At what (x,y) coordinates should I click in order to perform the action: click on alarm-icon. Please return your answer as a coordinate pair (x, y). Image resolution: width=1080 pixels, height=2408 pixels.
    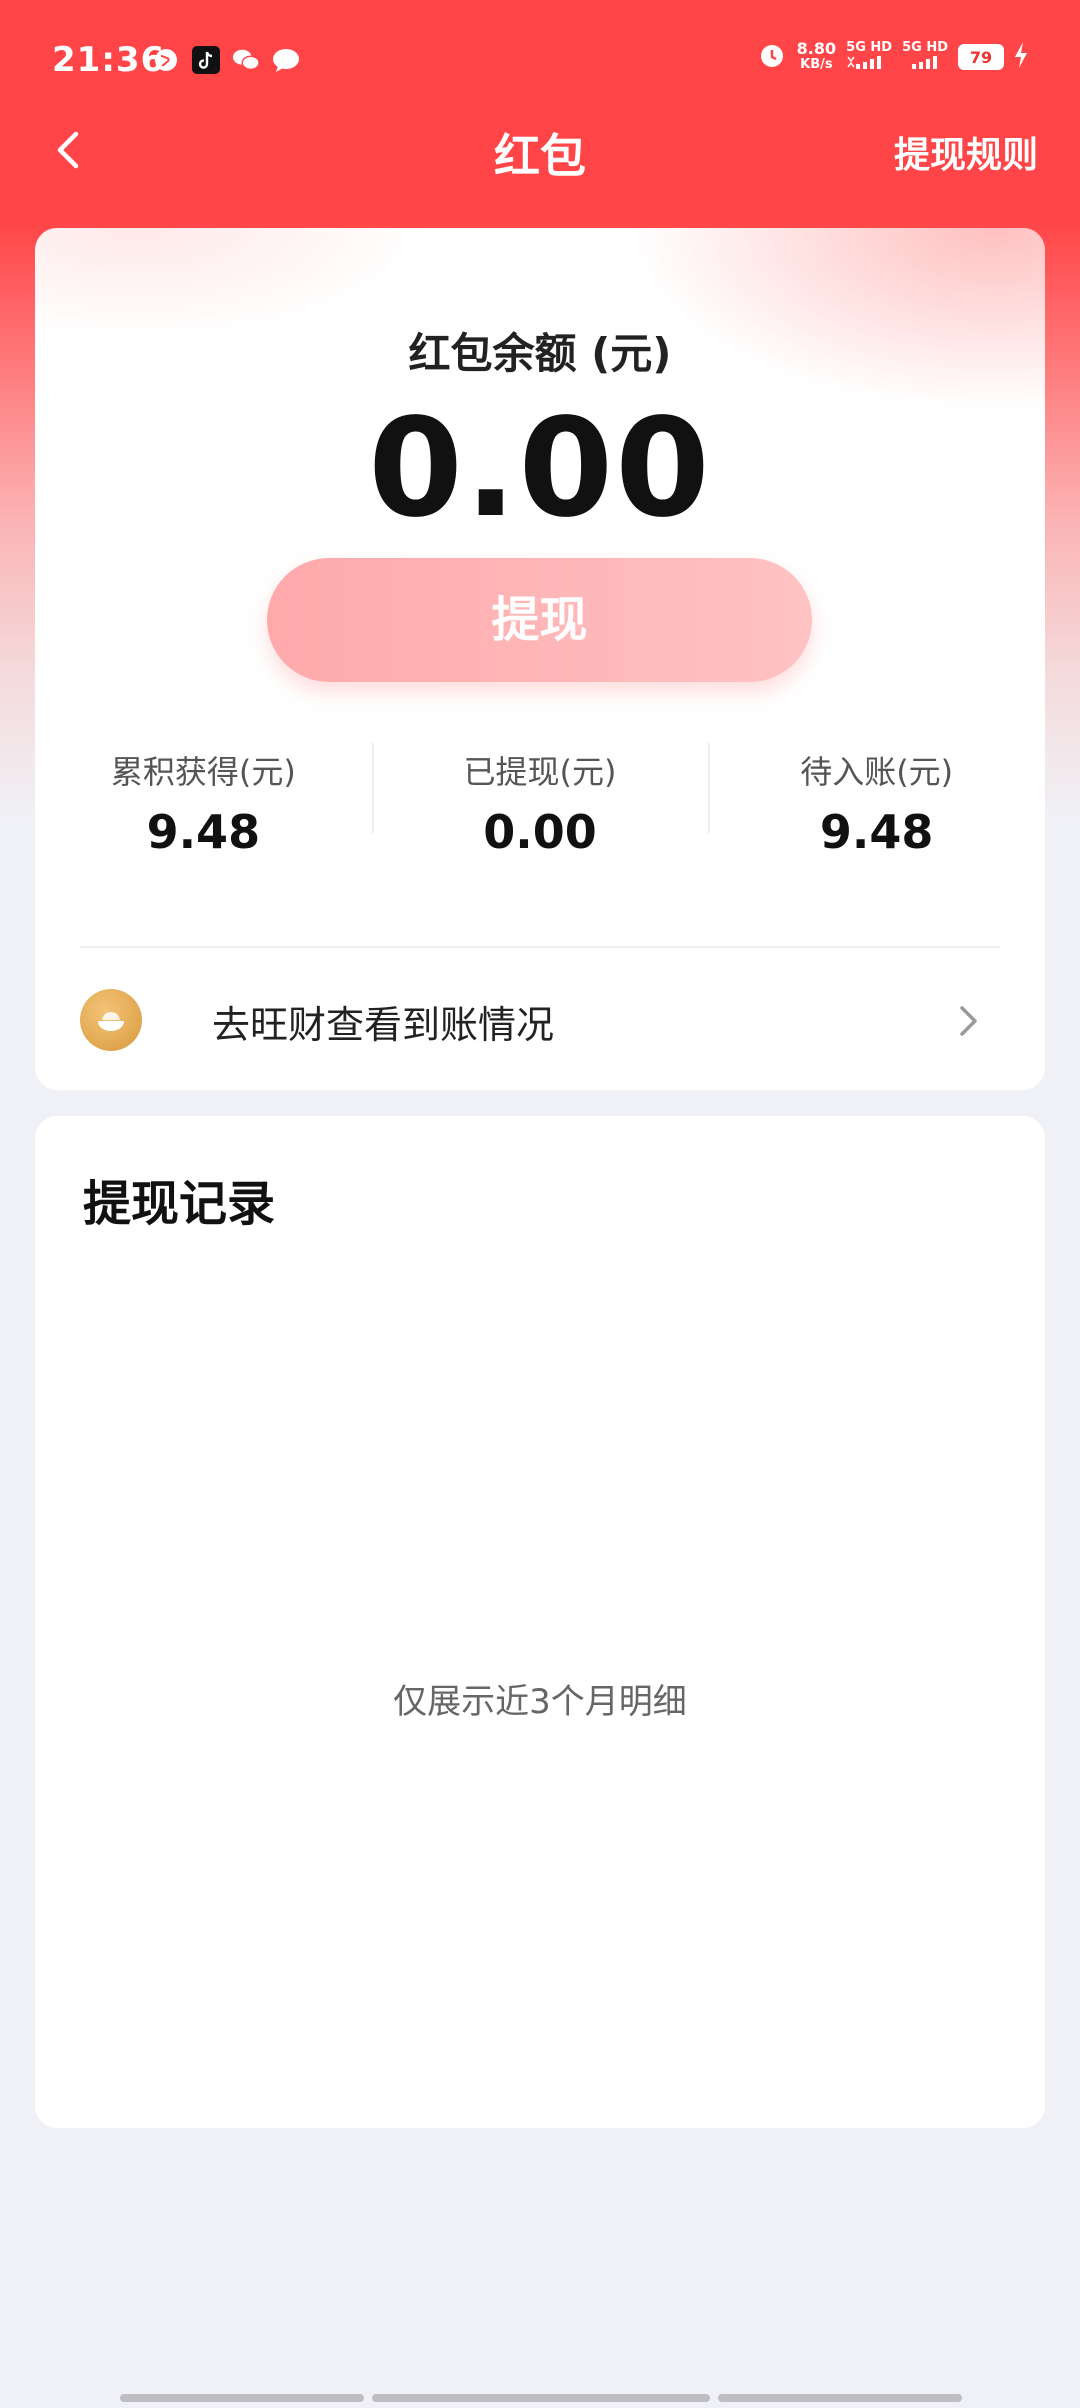
    Looking at the image, I should click on (772, 57).